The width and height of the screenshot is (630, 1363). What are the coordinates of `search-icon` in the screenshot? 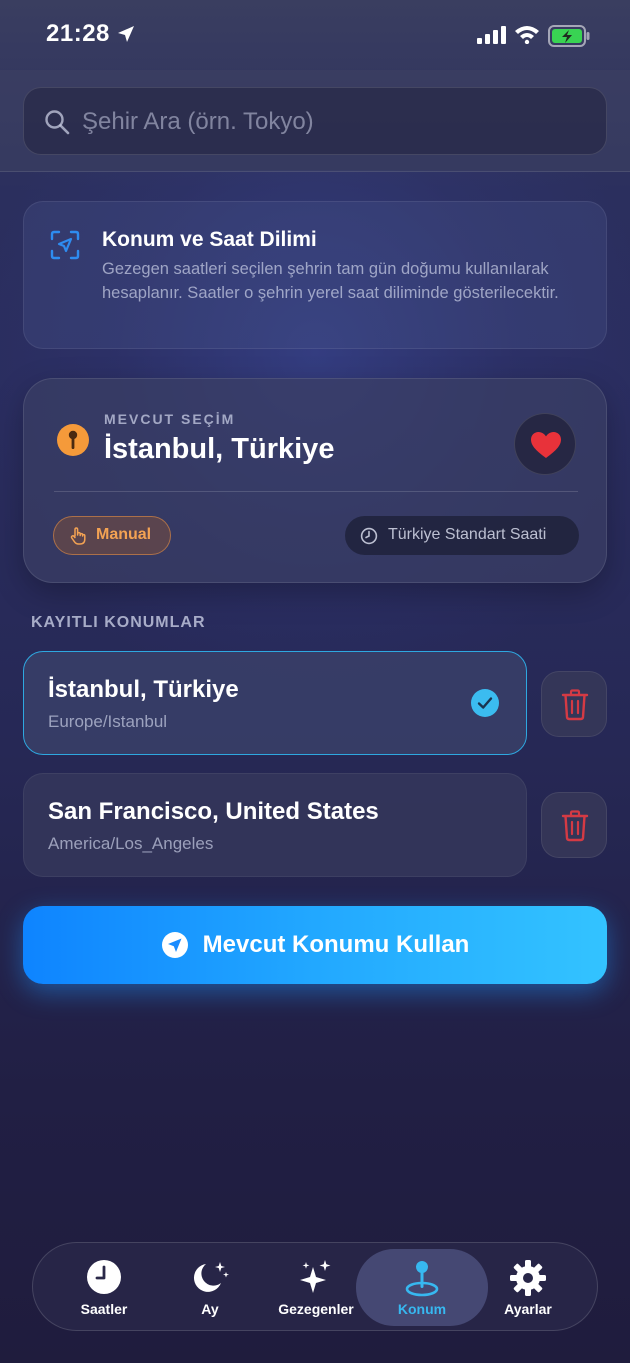 It's located at (57, 122).